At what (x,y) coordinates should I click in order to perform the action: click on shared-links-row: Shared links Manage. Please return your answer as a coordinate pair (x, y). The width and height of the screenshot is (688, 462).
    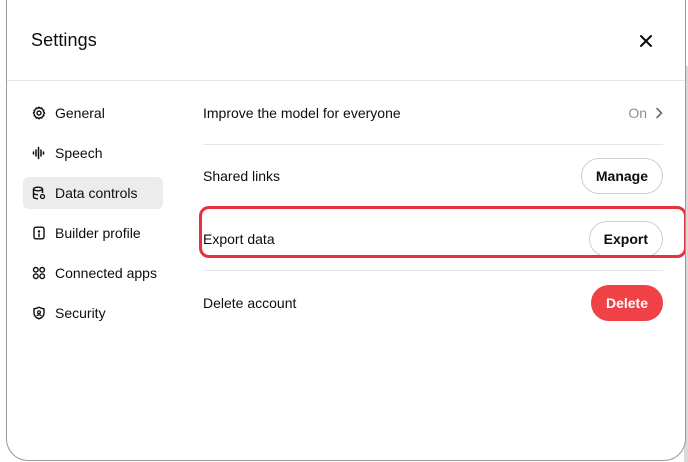
    Looking at the image, I should click on (433, 176).